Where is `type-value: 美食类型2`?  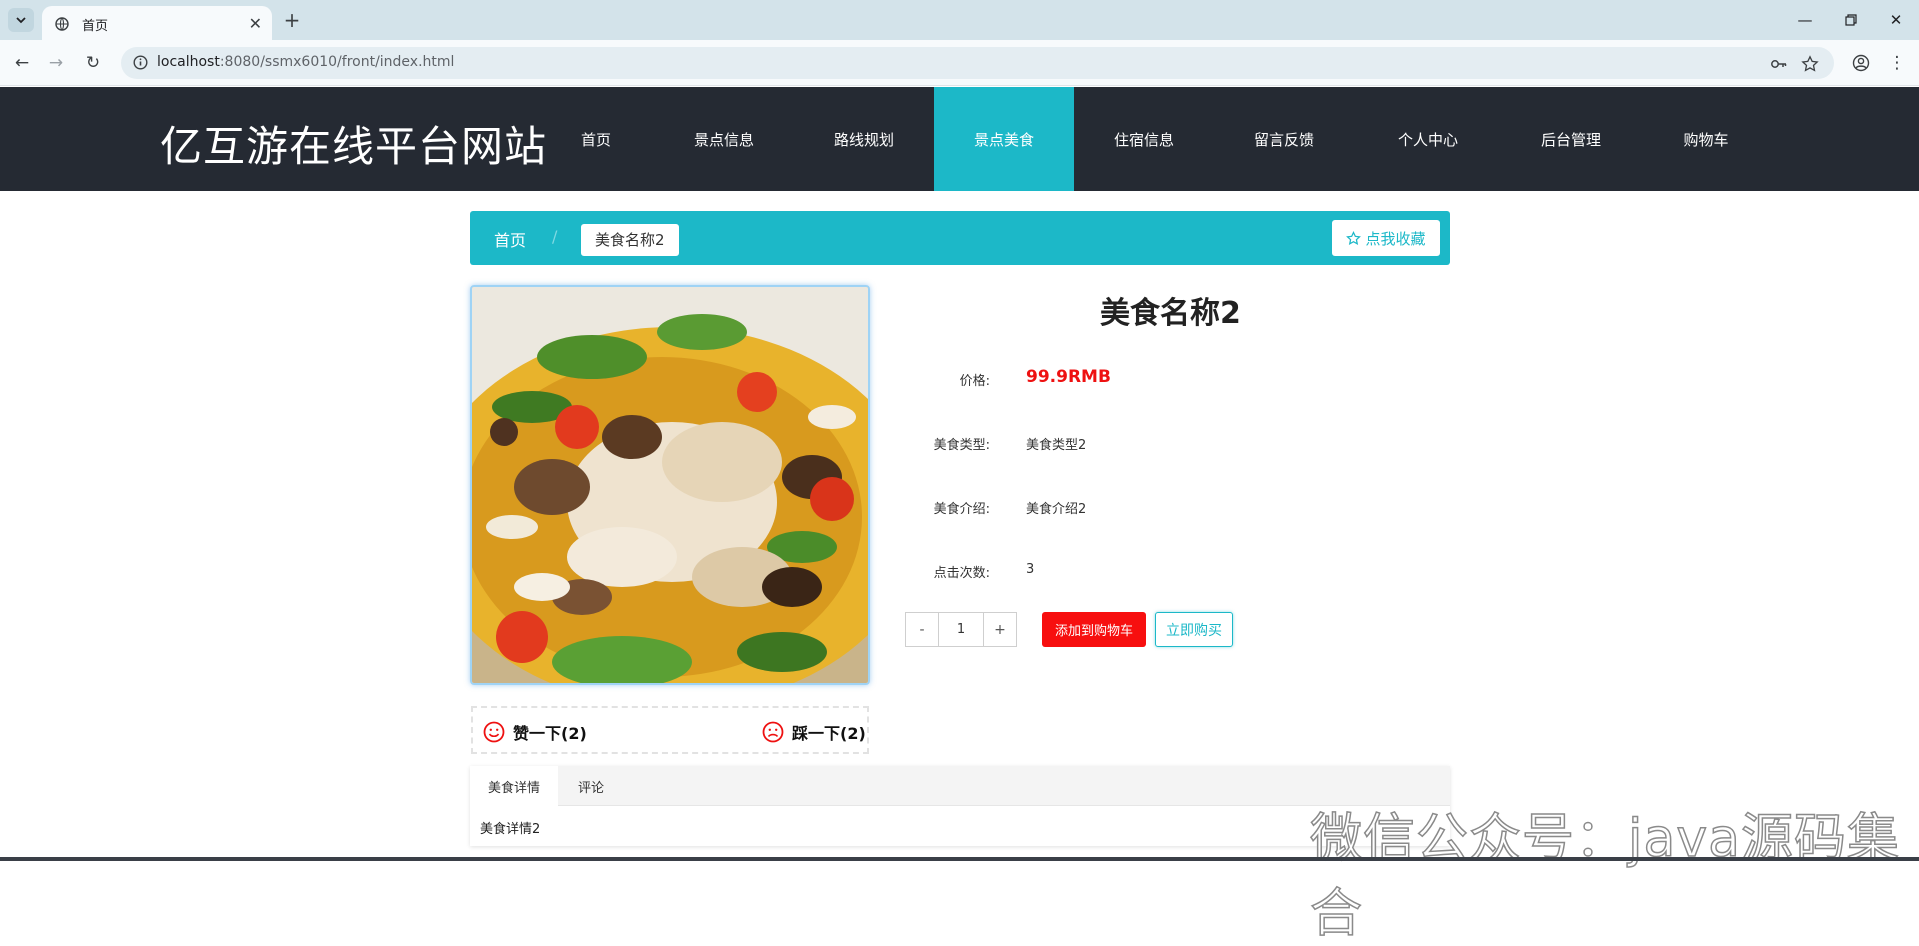 type-value: 美食类型2 is located at coordinates (1056, 445).